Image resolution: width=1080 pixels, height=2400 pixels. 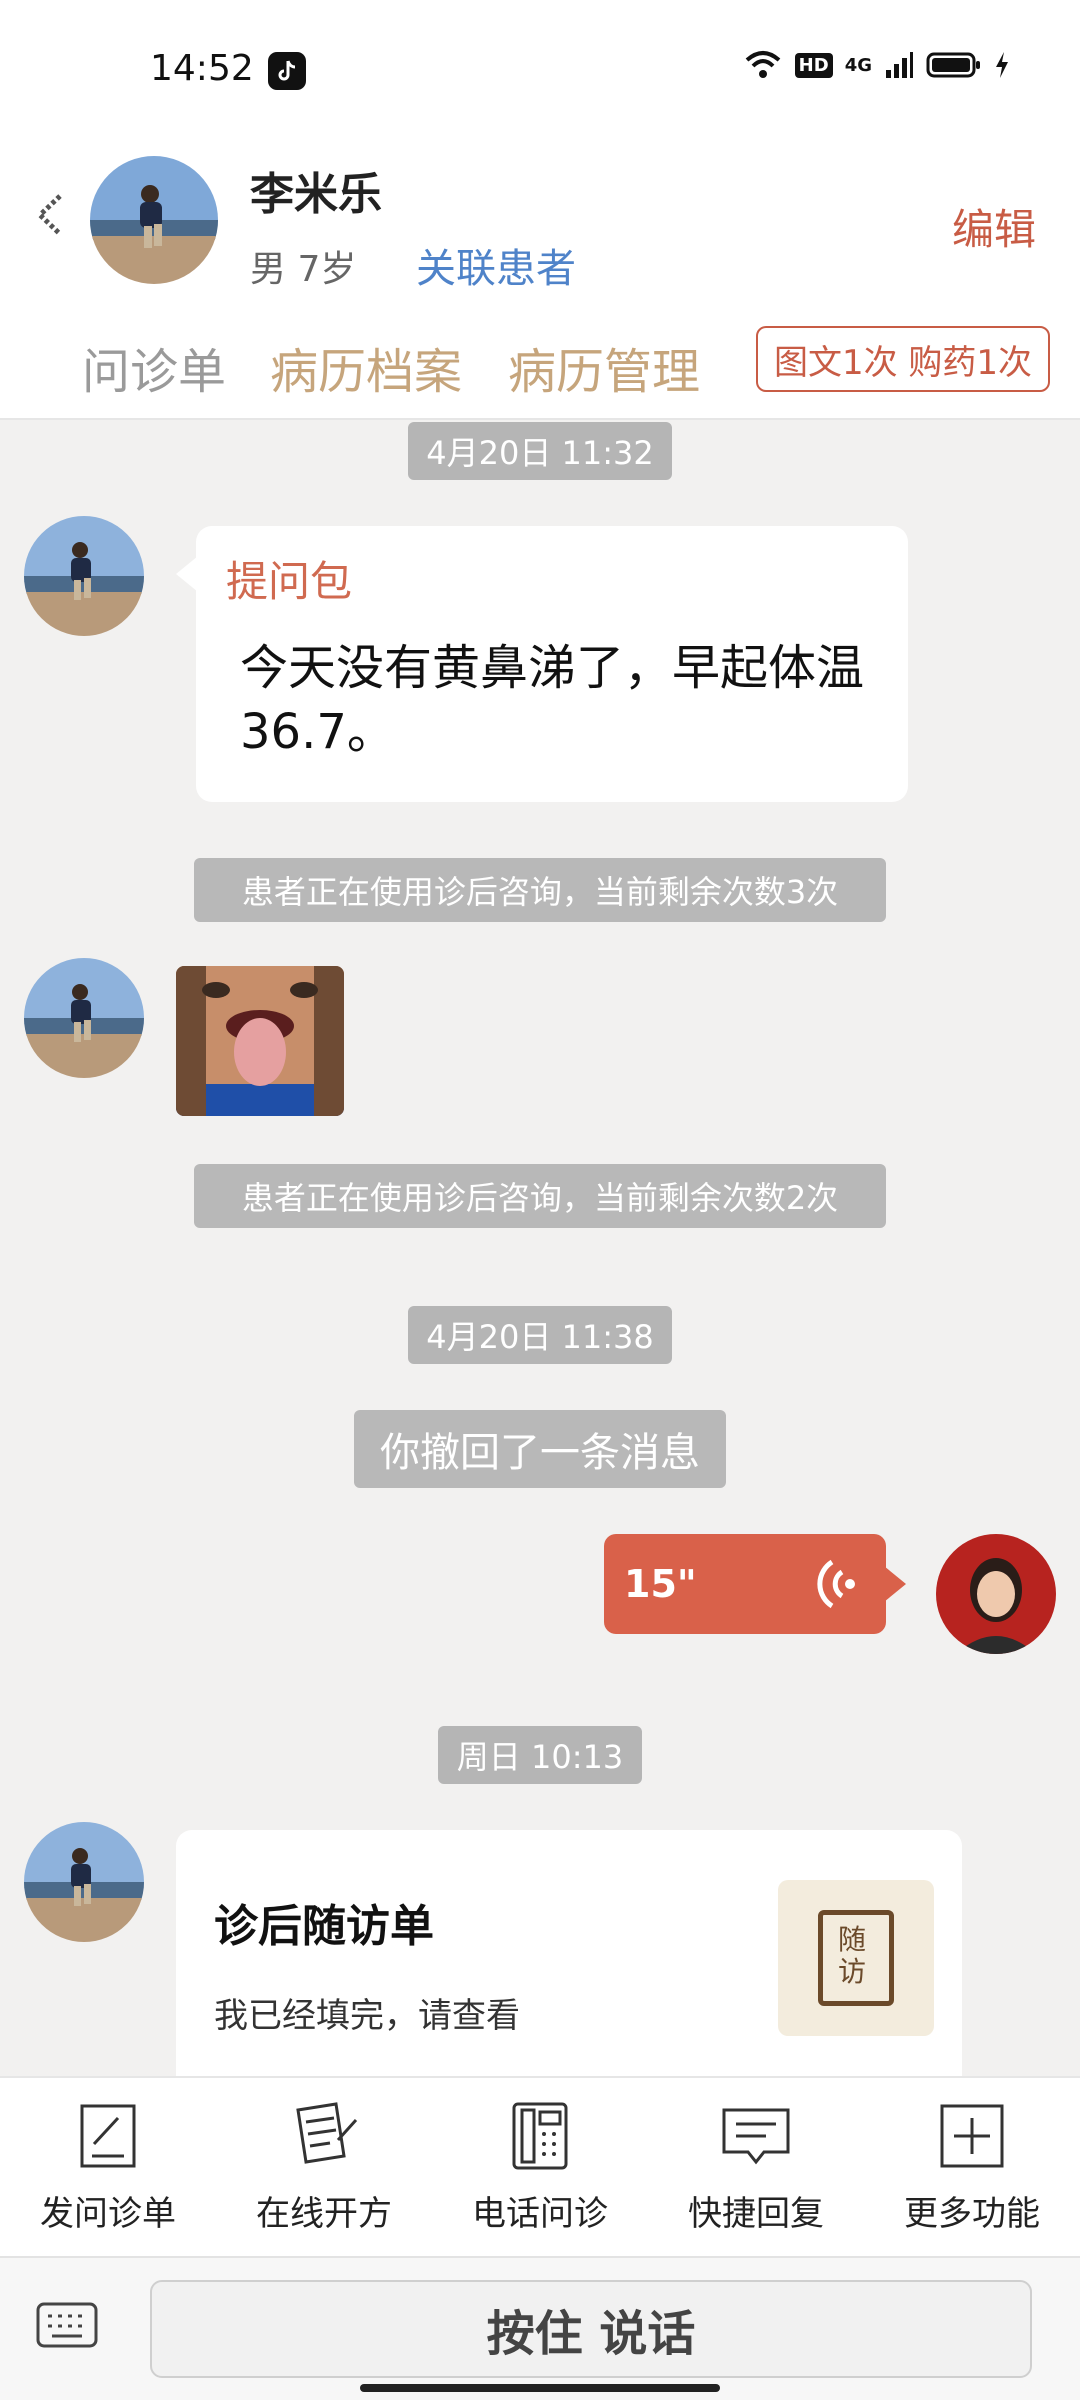 I want to click on battery-icon, so click(x=953, y=65).